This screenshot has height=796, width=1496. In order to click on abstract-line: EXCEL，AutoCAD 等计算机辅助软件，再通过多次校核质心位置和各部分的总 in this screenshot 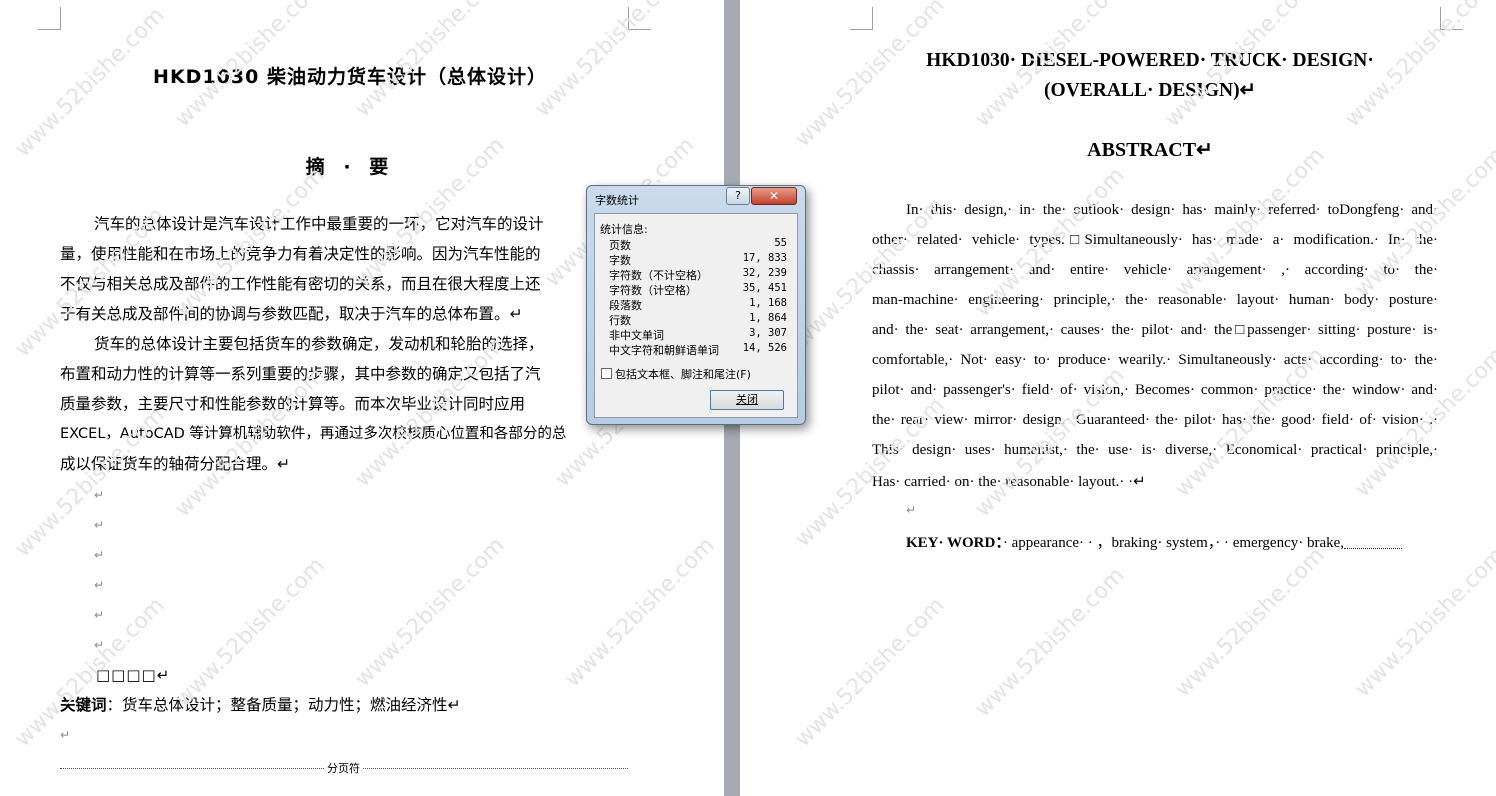, I will do `click(313, 434)`.